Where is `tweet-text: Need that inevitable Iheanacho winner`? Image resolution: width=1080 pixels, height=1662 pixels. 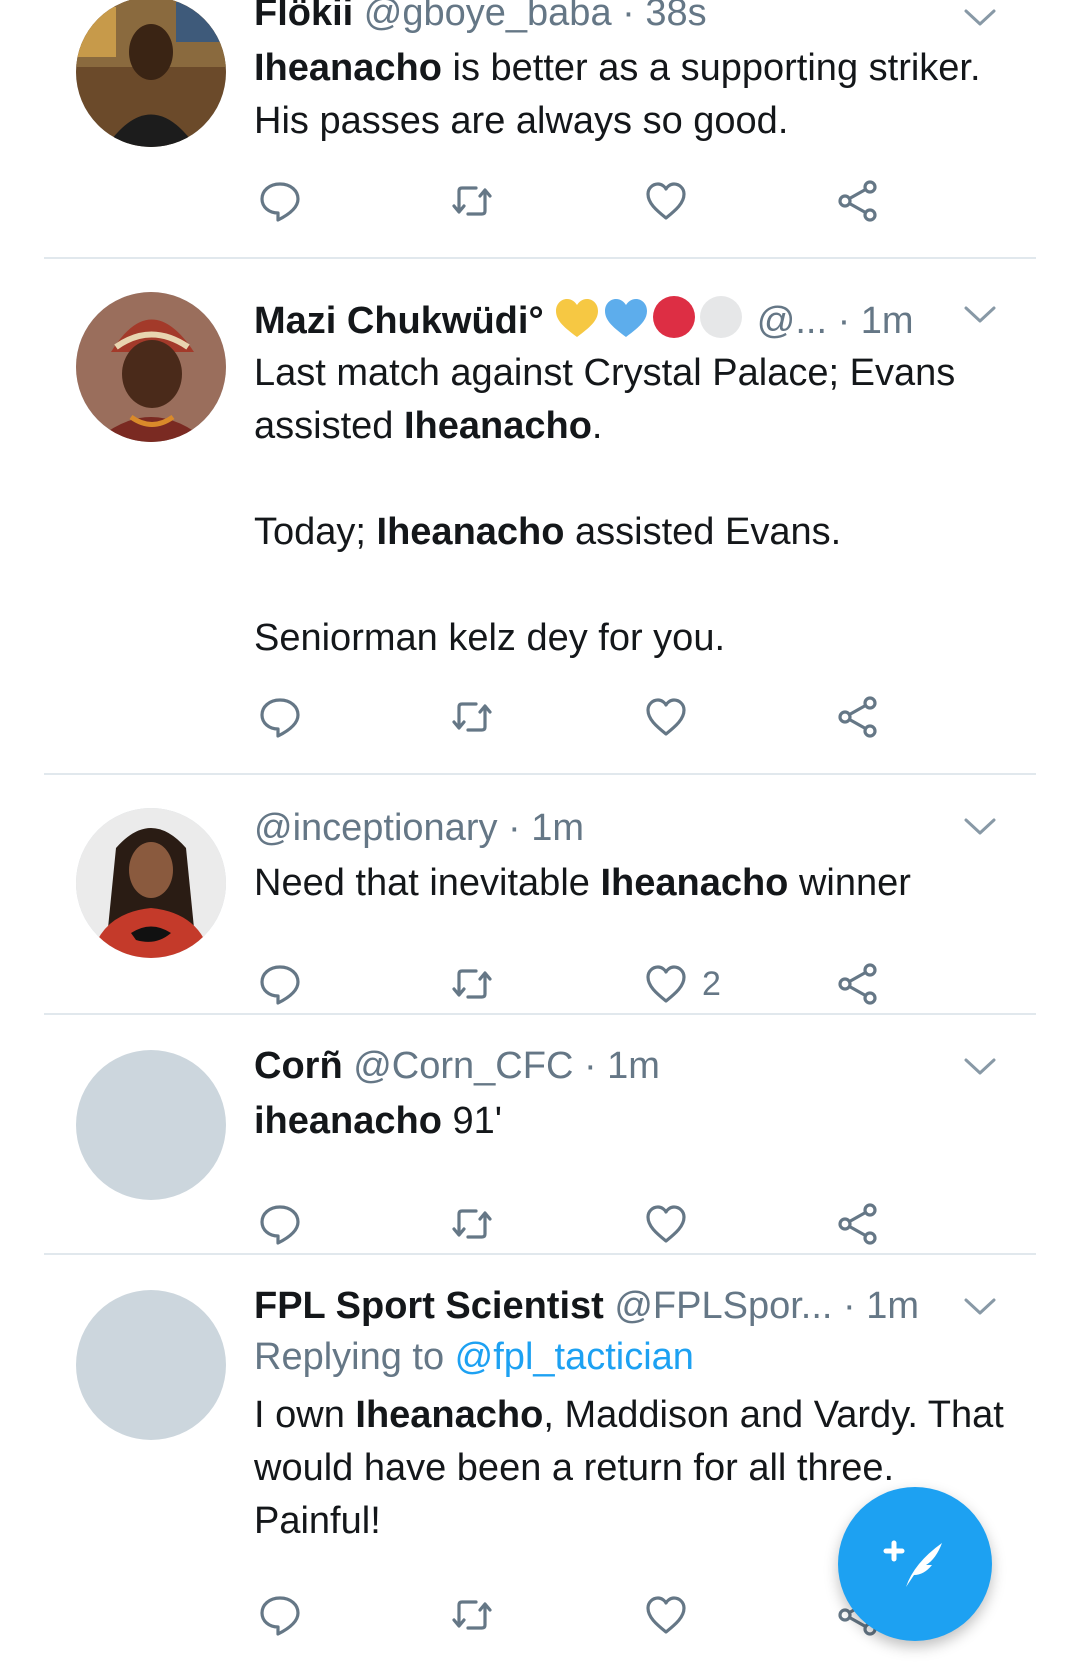
tweet-text: Need that inevitable Iheanacho winner is located at coordinates (634, 883).